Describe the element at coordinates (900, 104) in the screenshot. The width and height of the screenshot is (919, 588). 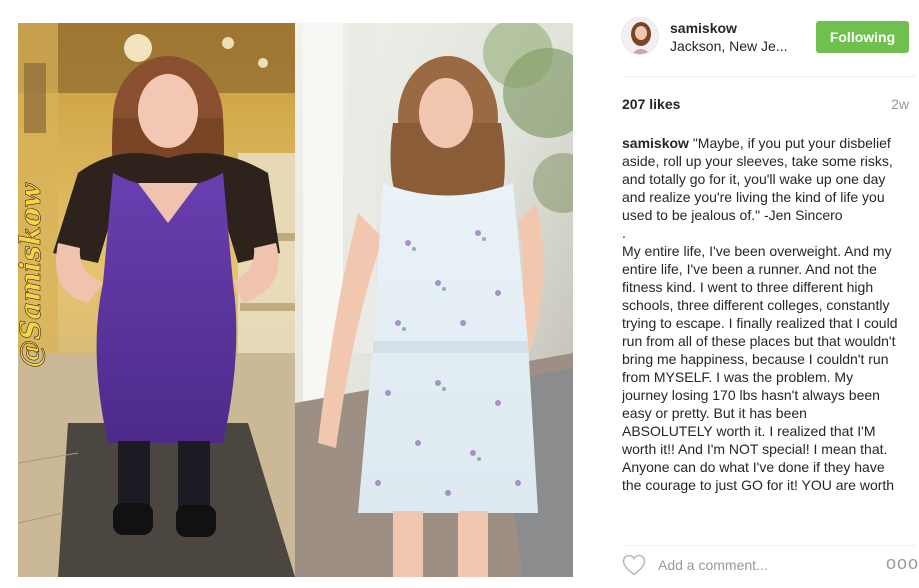
I see `post-age: 2w` at that location.